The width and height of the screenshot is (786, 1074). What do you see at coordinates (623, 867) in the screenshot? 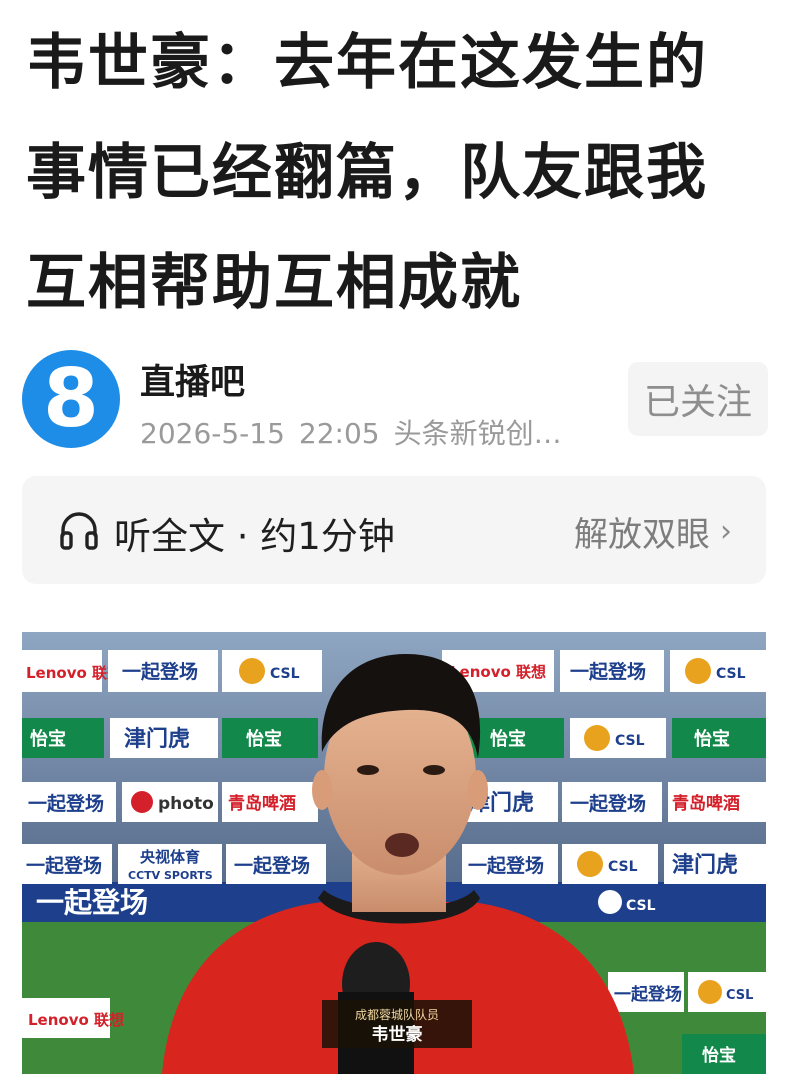
I see `board-csl-text-4: CSL` at bounding box center [623, 867].